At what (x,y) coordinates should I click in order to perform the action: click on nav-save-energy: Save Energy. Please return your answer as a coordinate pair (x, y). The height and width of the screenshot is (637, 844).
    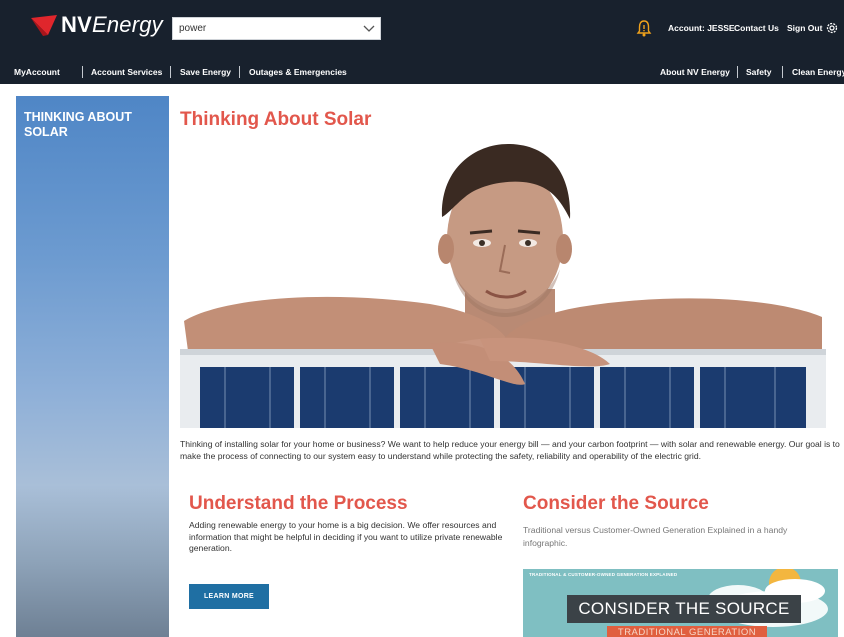
    Looking at the image, I should click on (205, 72).